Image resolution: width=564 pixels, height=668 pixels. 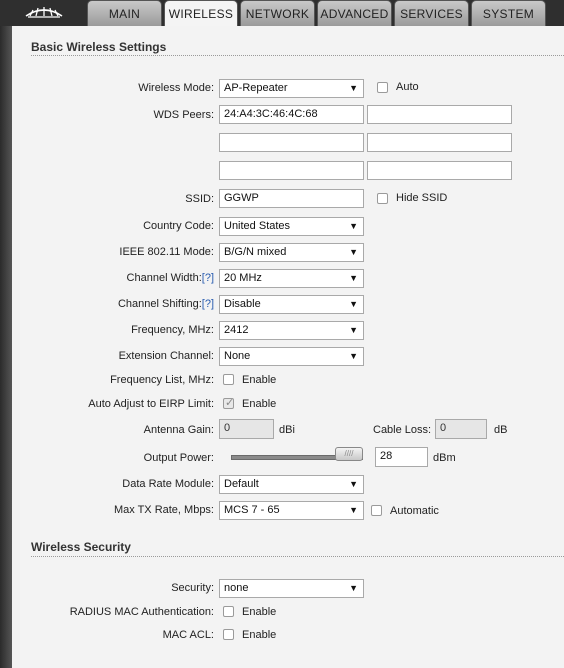 I want to click on channel-shifting-help-link: [?], so click(x=208, y=304).